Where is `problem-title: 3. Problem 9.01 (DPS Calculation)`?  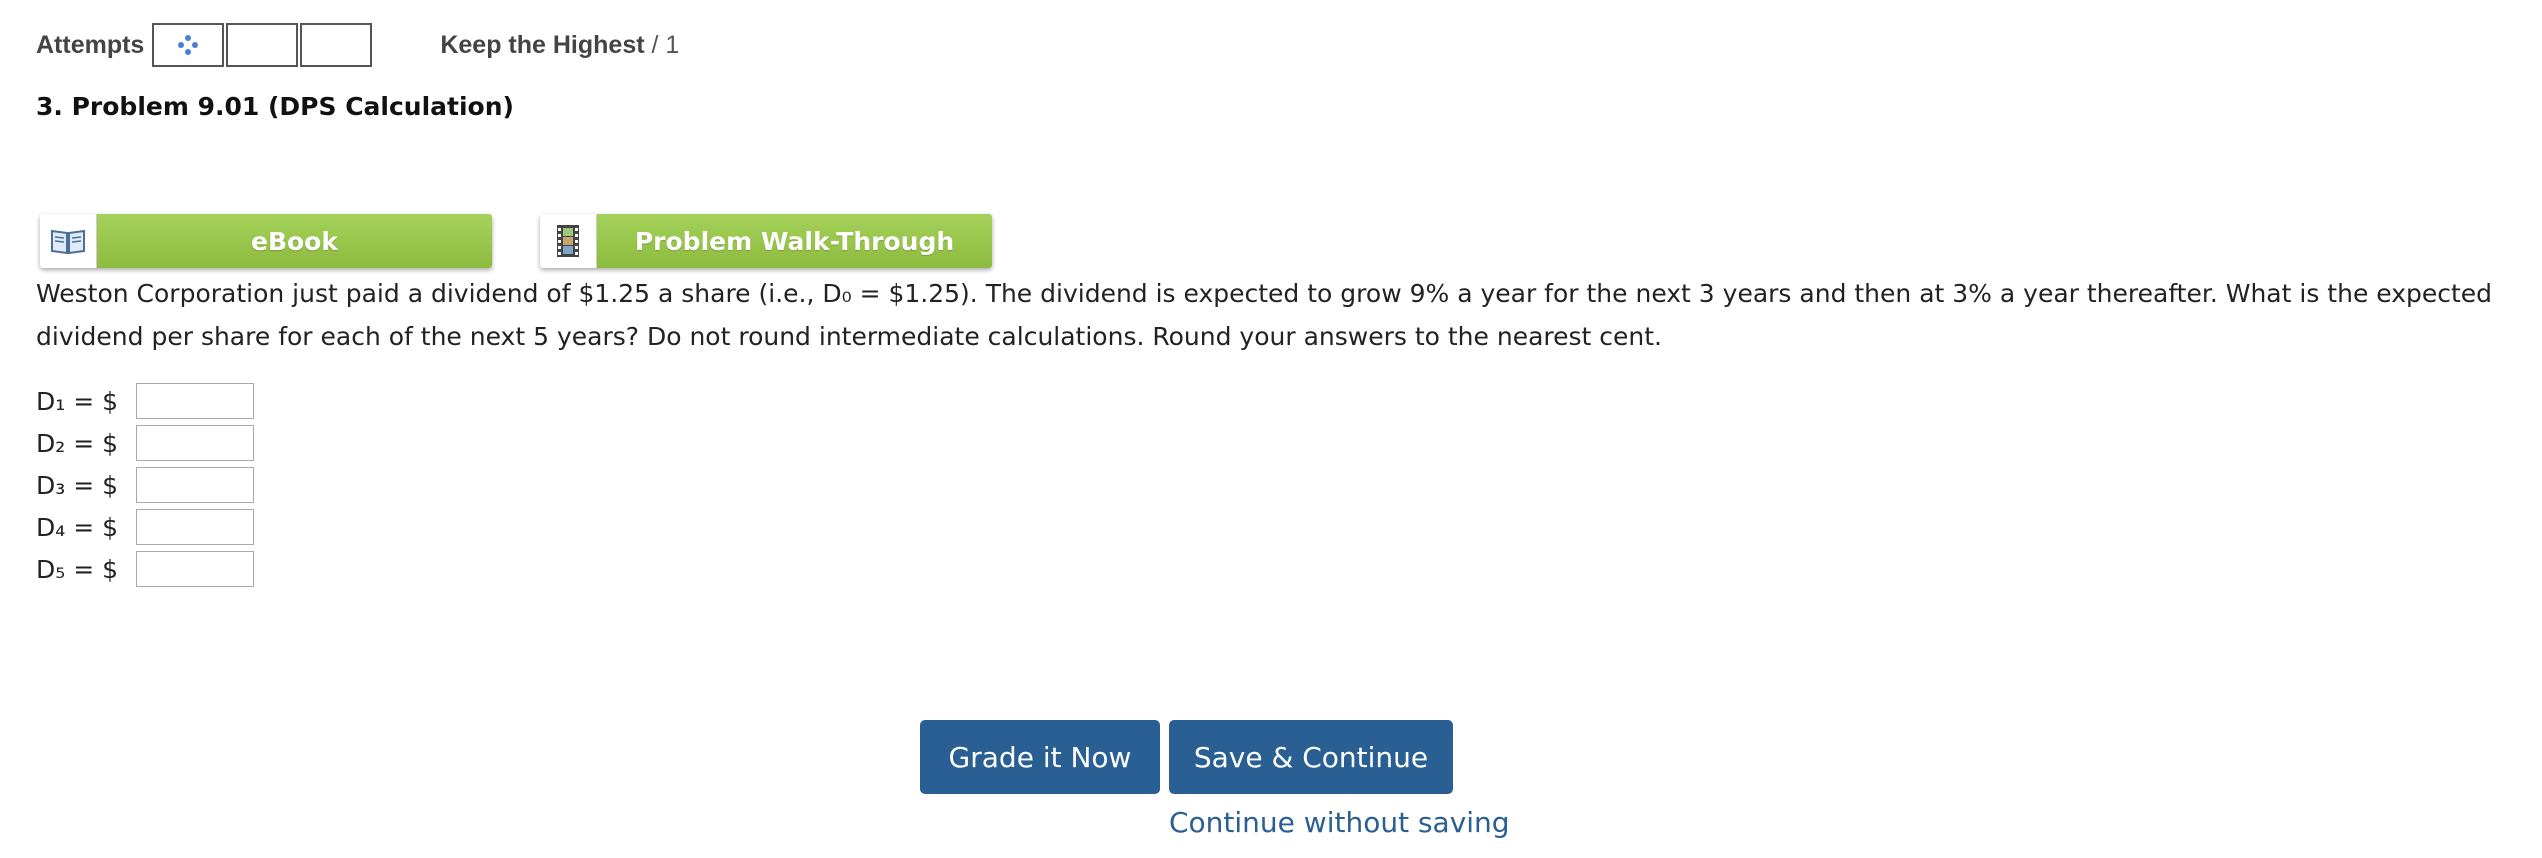 problem-title: 3. Problem 9.01 (DPS Calculation) is located at coordinates (275, 106).